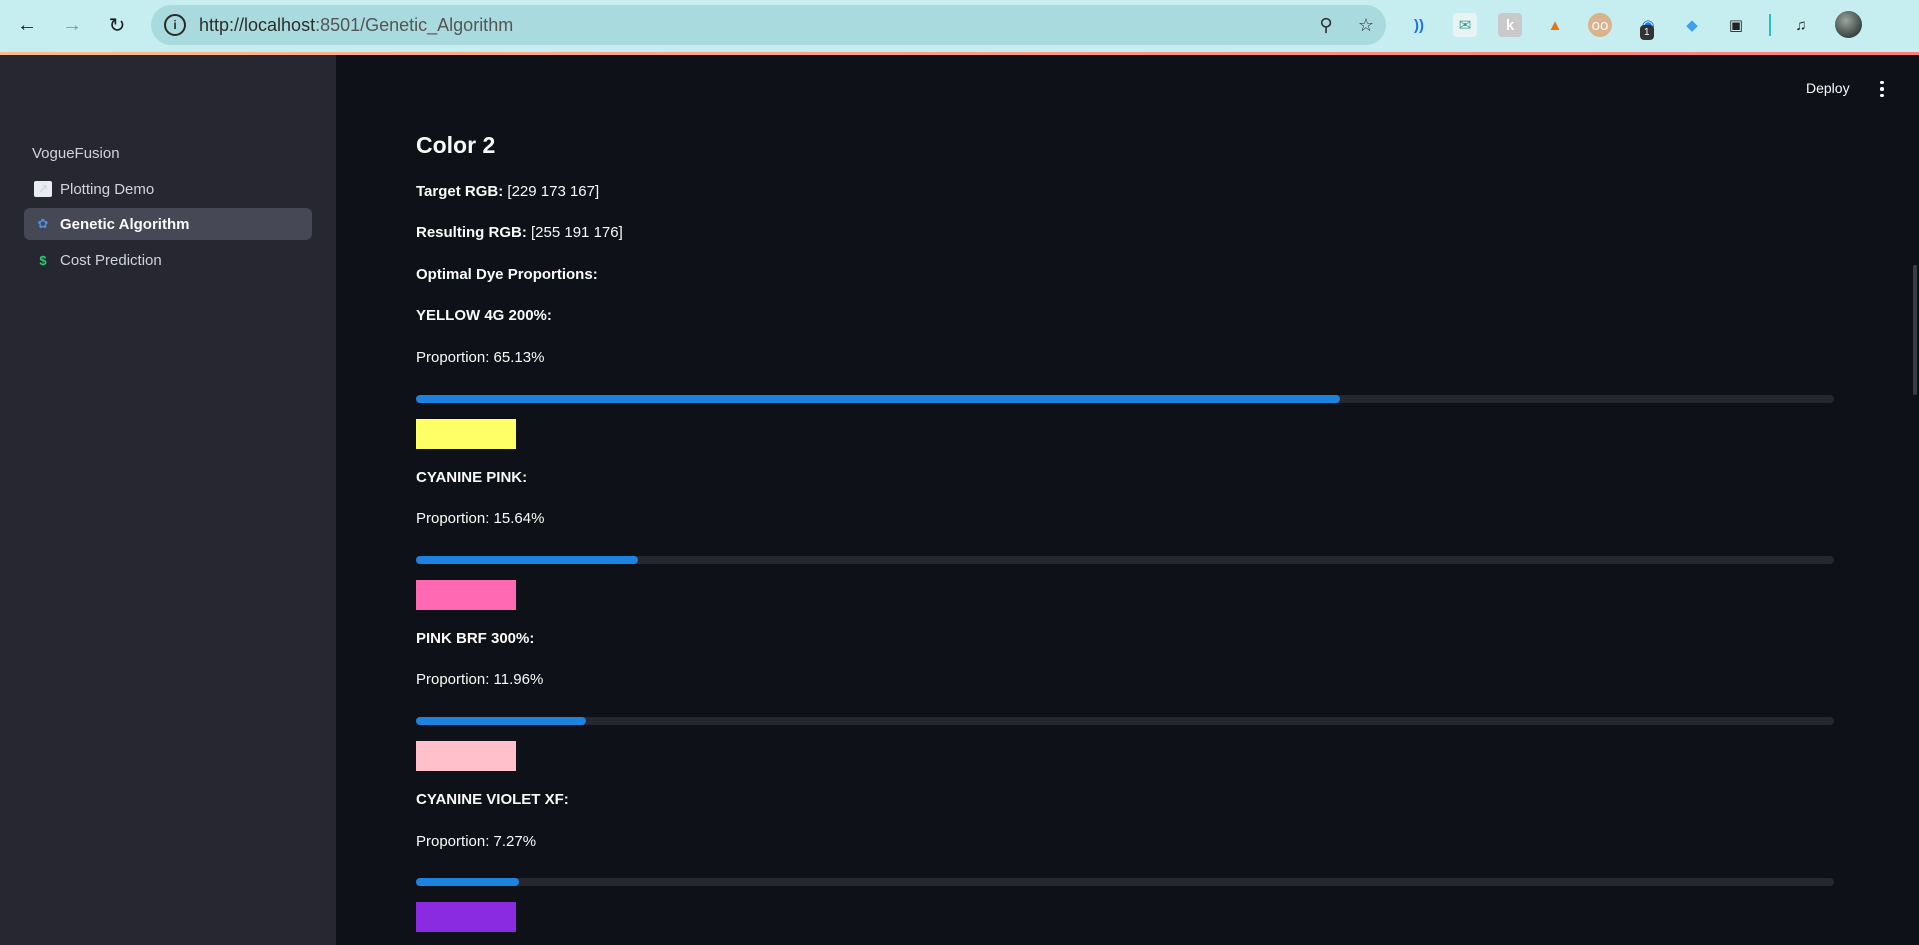 Image resolution: width=1919 pixels, height=945 pixels. What do you see at coordinates (1828, 88) in the screenshot?
I see `deploy-button: Deploy` at bounding box center [1828, 88].